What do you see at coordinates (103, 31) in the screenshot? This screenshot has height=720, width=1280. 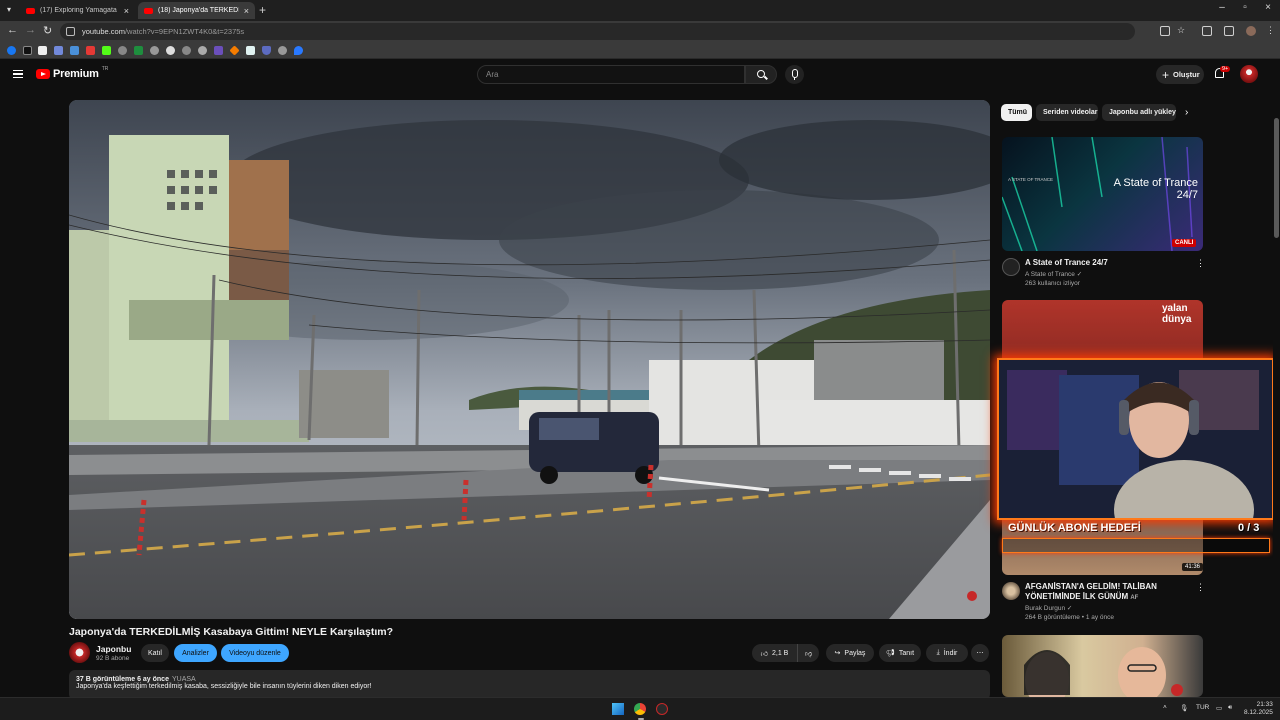 I see `url-host: youtube.com` at bounding box center [103, 31].